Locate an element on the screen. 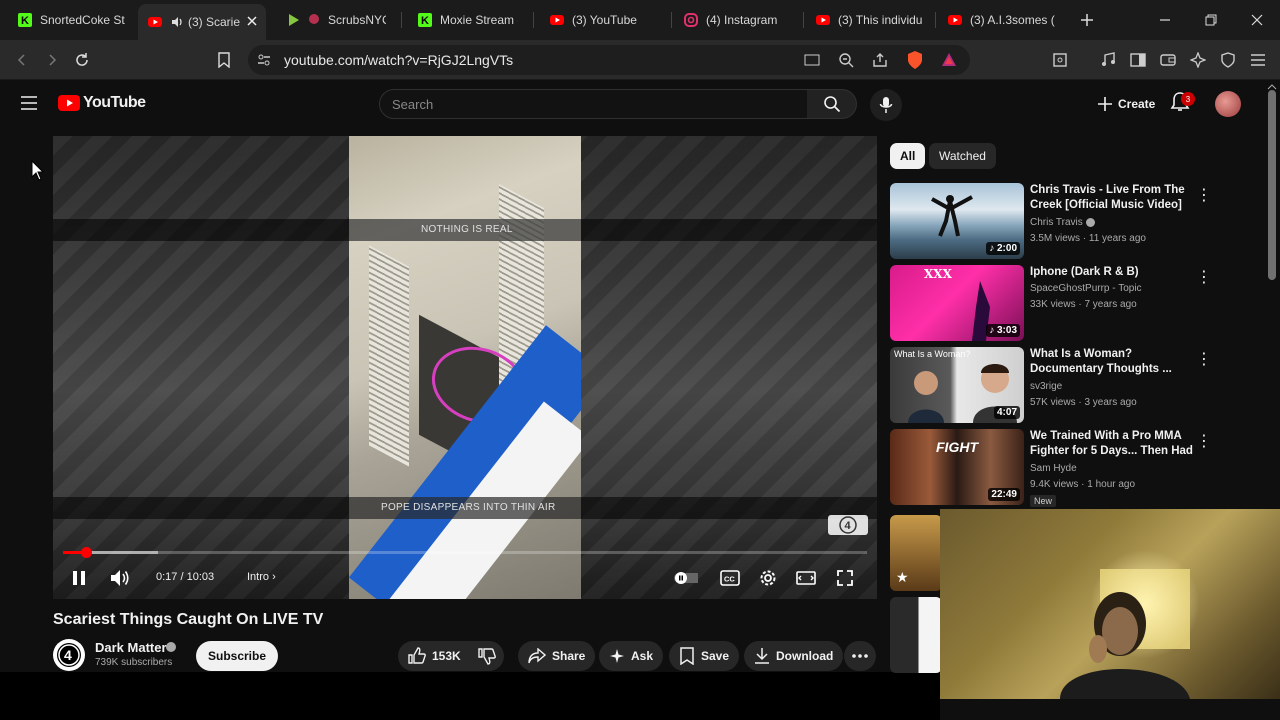 The image size is (1280, 720). browser-tab: K Moxie Stream - is located at coordinates (468, 20).